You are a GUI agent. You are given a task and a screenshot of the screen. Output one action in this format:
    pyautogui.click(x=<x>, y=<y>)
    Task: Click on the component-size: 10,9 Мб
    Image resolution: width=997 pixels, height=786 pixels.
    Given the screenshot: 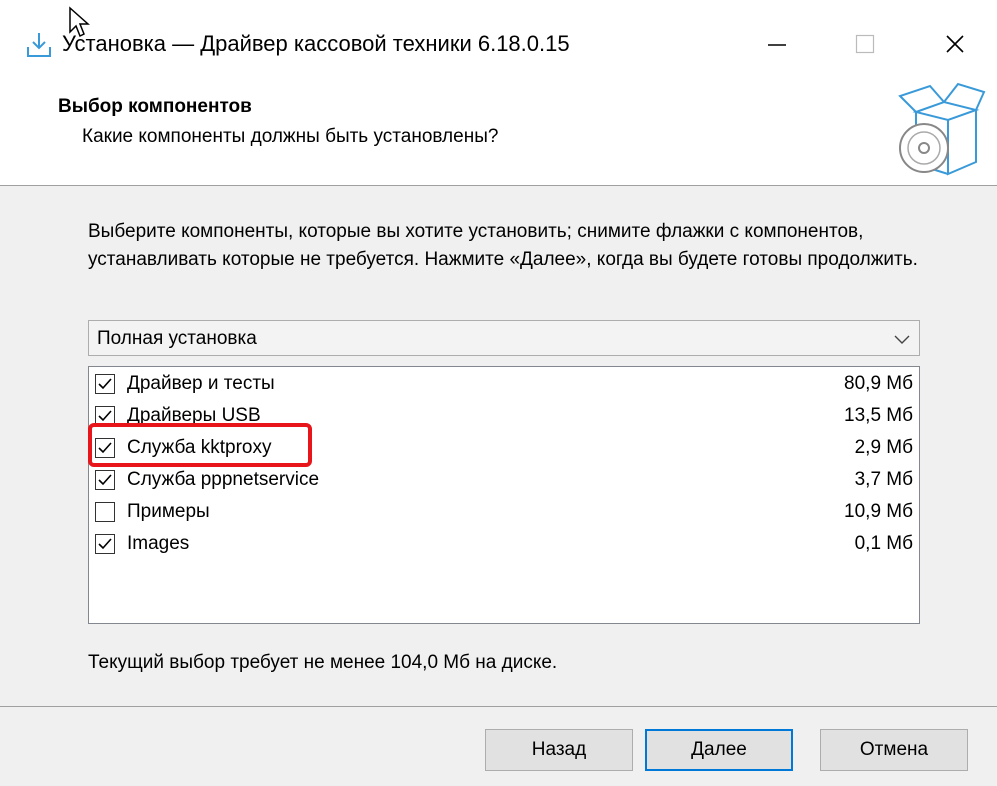 What is the action you would take?
    pyautogui.click(x=878, y=511)
    